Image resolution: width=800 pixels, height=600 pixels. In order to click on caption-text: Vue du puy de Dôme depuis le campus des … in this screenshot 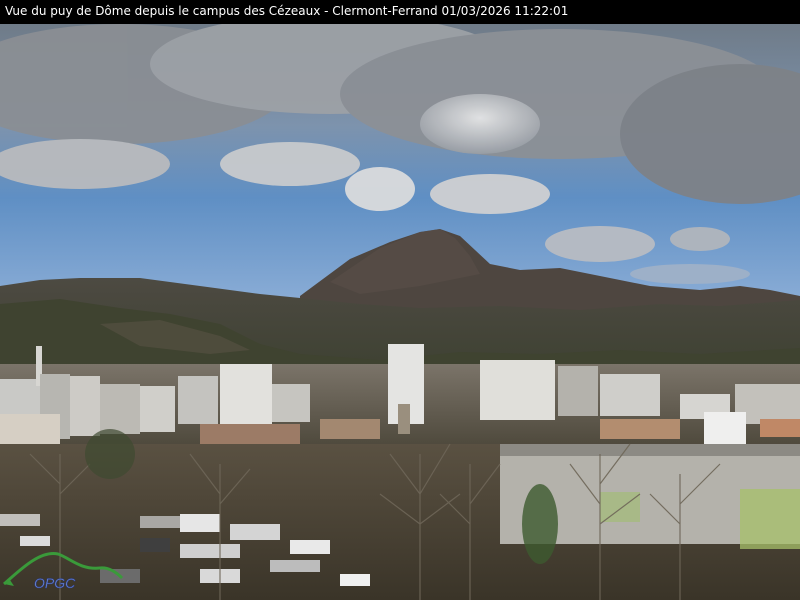, I will do `click(286, 11)`.